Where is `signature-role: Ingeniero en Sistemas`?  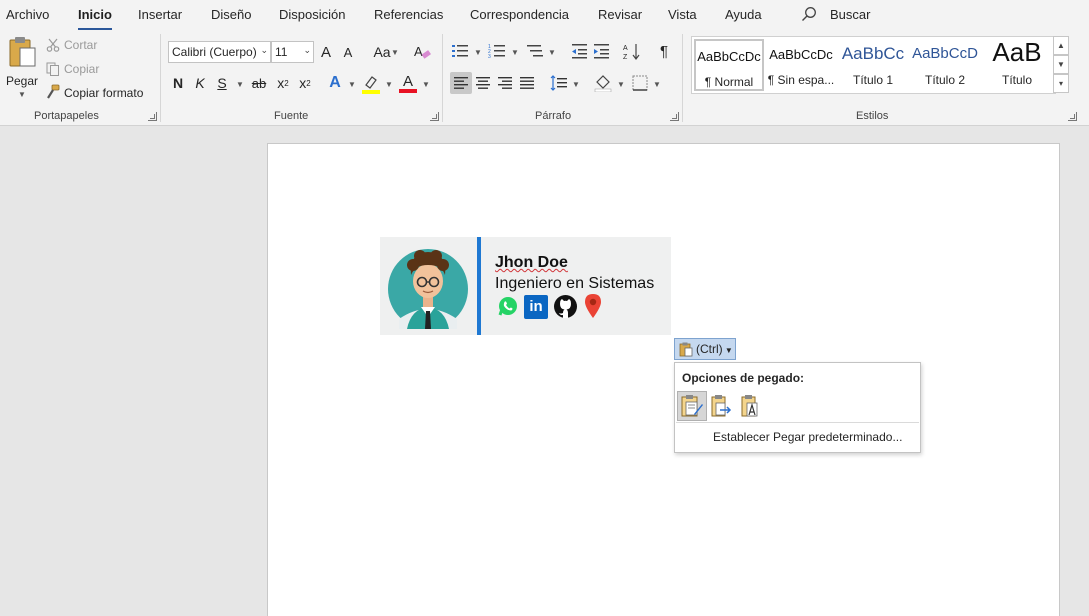 signature-role: Ingeniero en Sistemas is located at coordinates (575, 283).